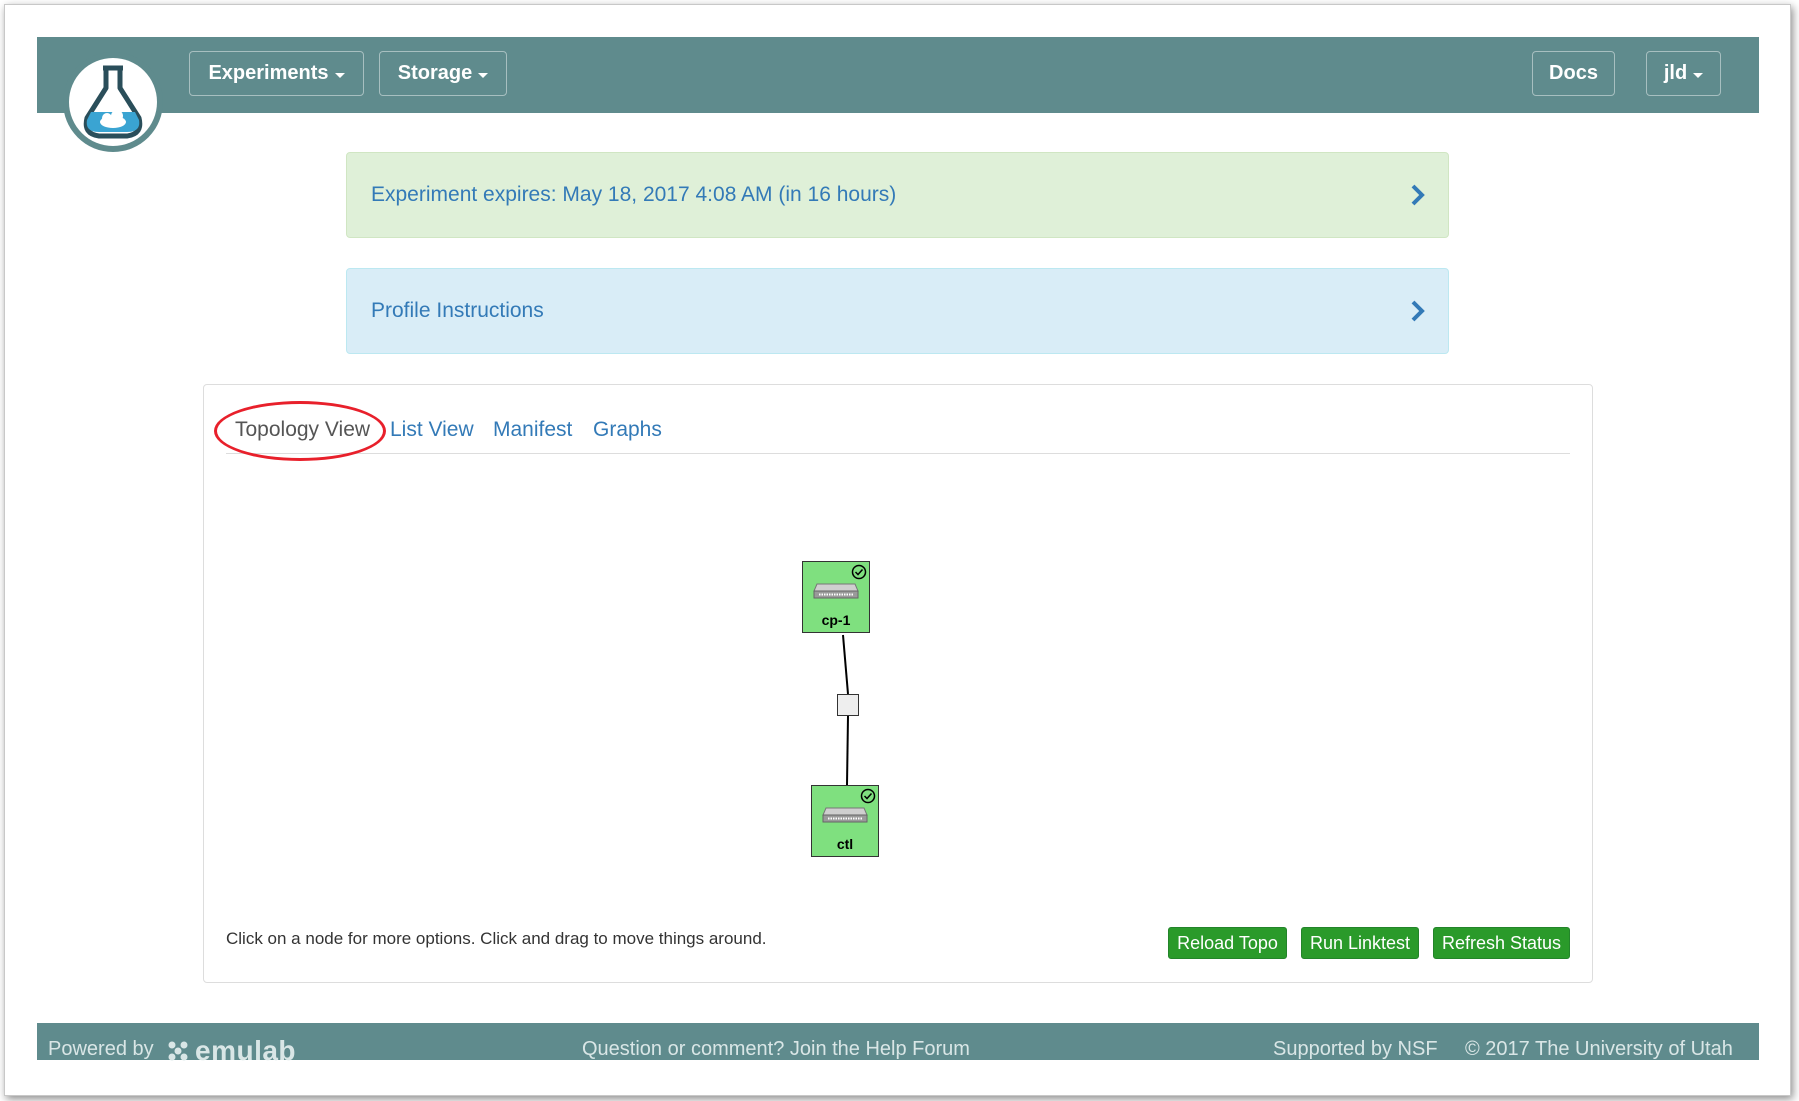 This screenshot has width=1799, height=1101. I want to click on run-linktest-button: Run Linktest, so click(1360, 943).